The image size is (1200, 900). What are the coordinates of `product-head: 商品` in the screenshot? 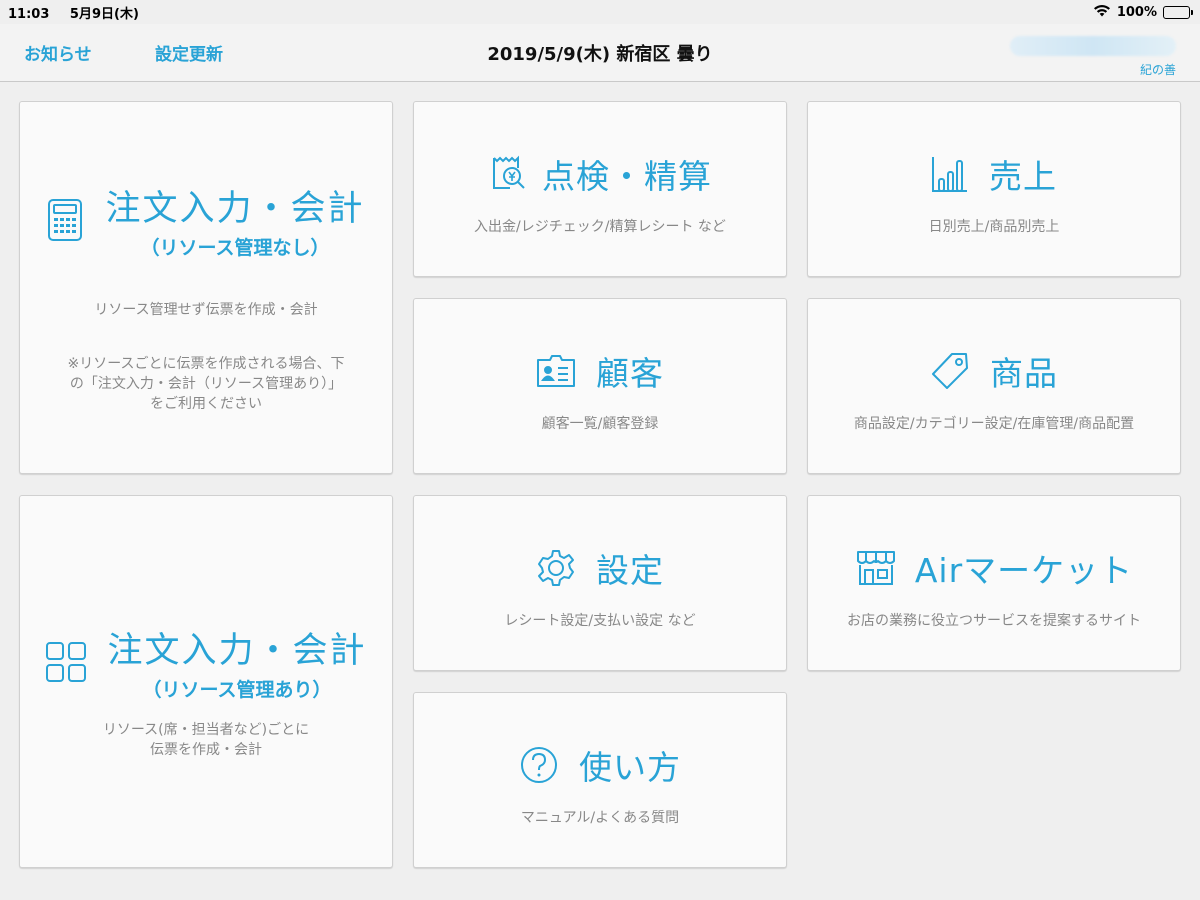 It's located at (994, 371).